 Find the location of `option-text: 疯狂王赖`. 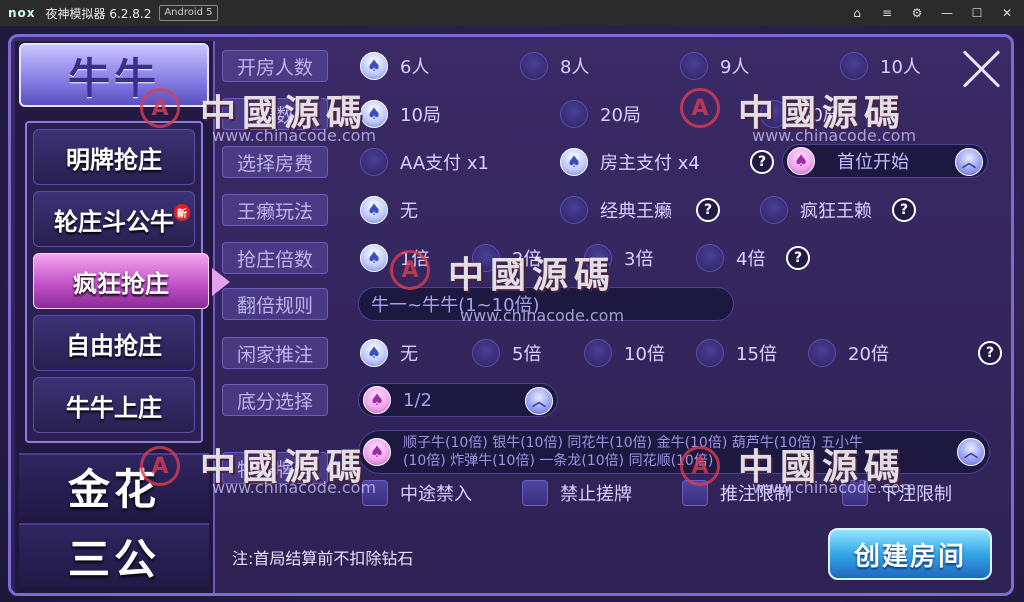

option-text: 疯狂王赖 is located at coordinates (836, 211).